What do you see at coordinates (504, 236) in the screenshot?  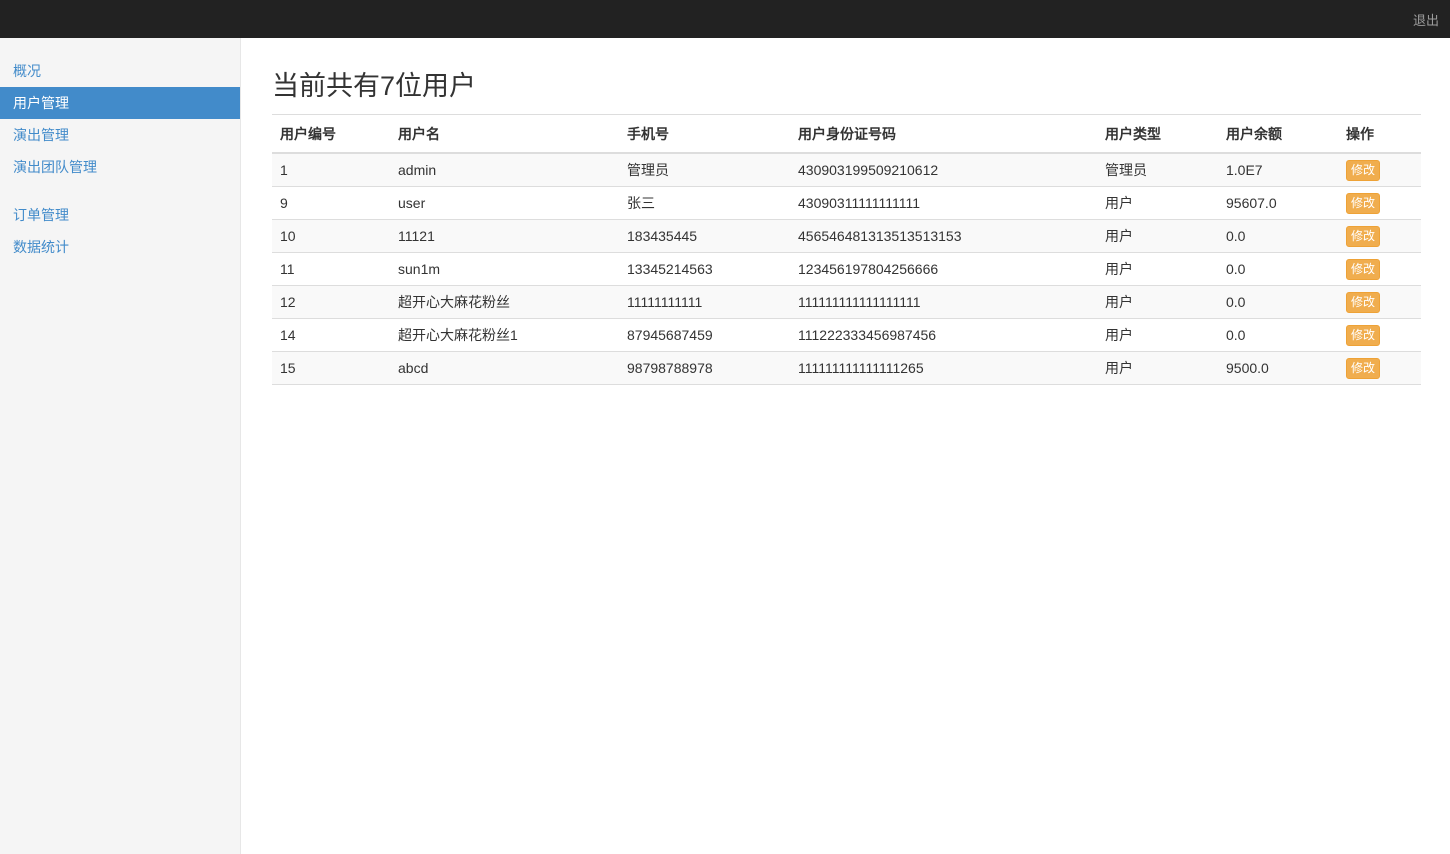 I see `cell-username: 11121` at bounding box center [504, 236].